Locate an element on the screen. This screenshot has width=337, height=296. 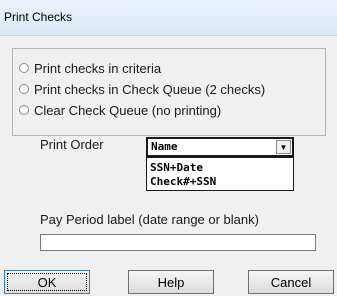
radio-label: Print checks in criteria is located at coordinates (98, 68).